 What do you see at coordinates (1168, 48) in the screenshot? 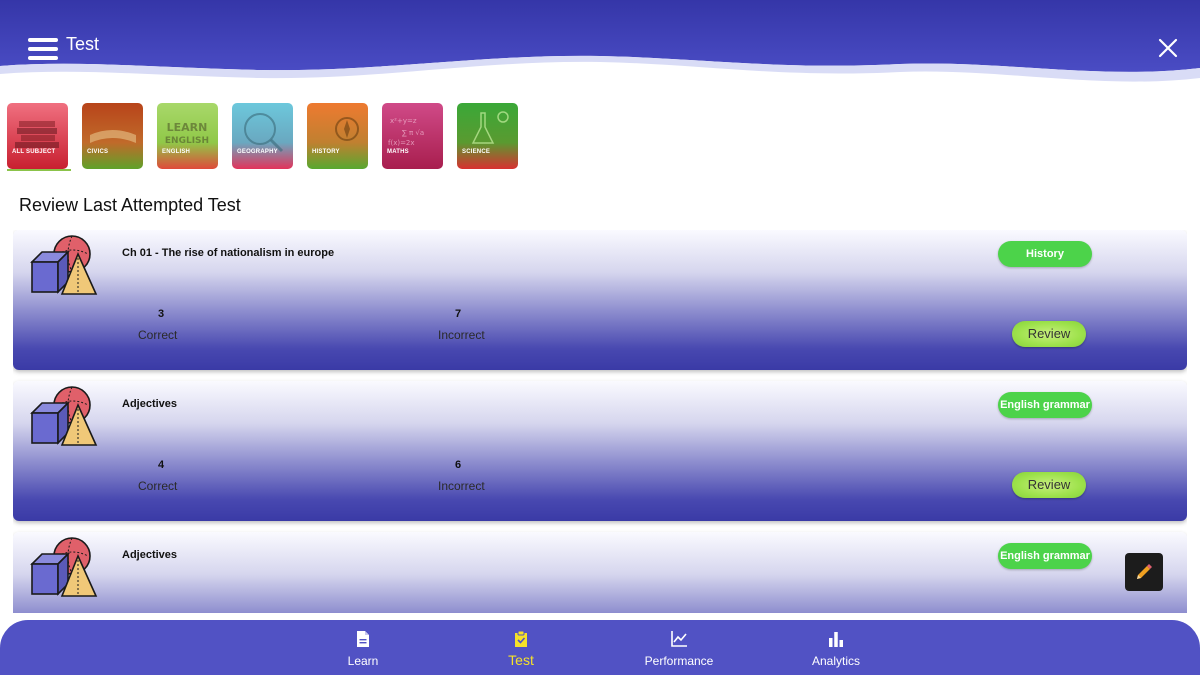
I see `close-icon` at bounding box center [1168, 48].